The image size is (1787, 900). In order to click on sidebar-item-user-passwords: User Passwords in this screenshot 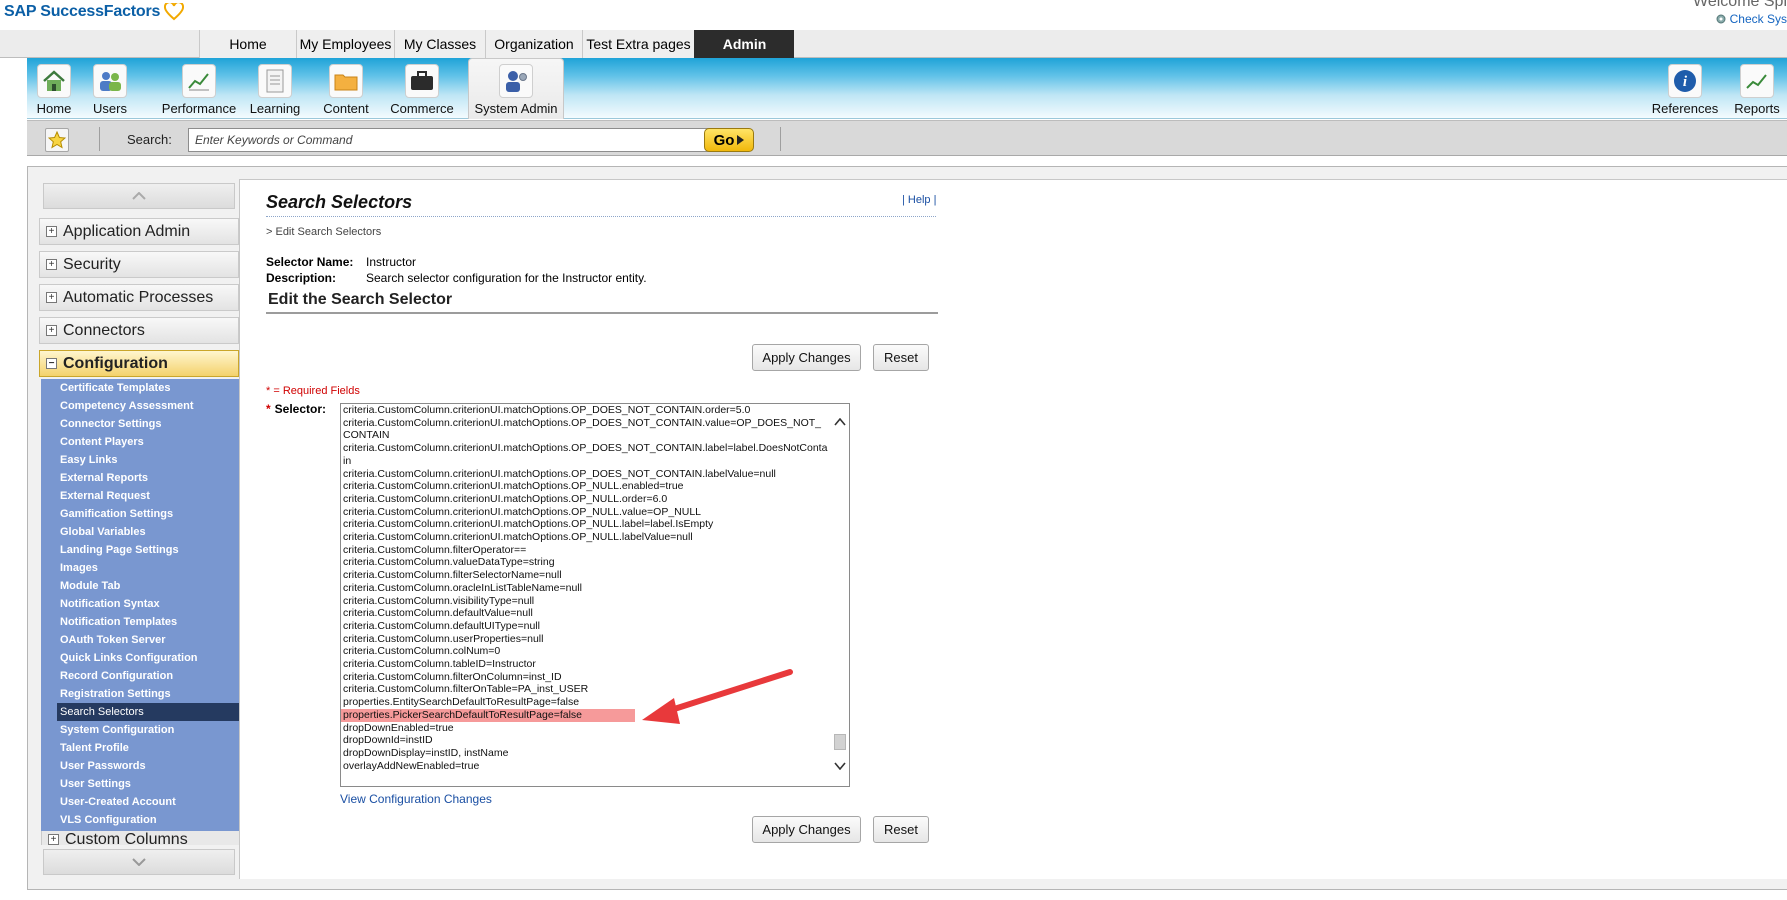, I will do `click(140, 766)`.